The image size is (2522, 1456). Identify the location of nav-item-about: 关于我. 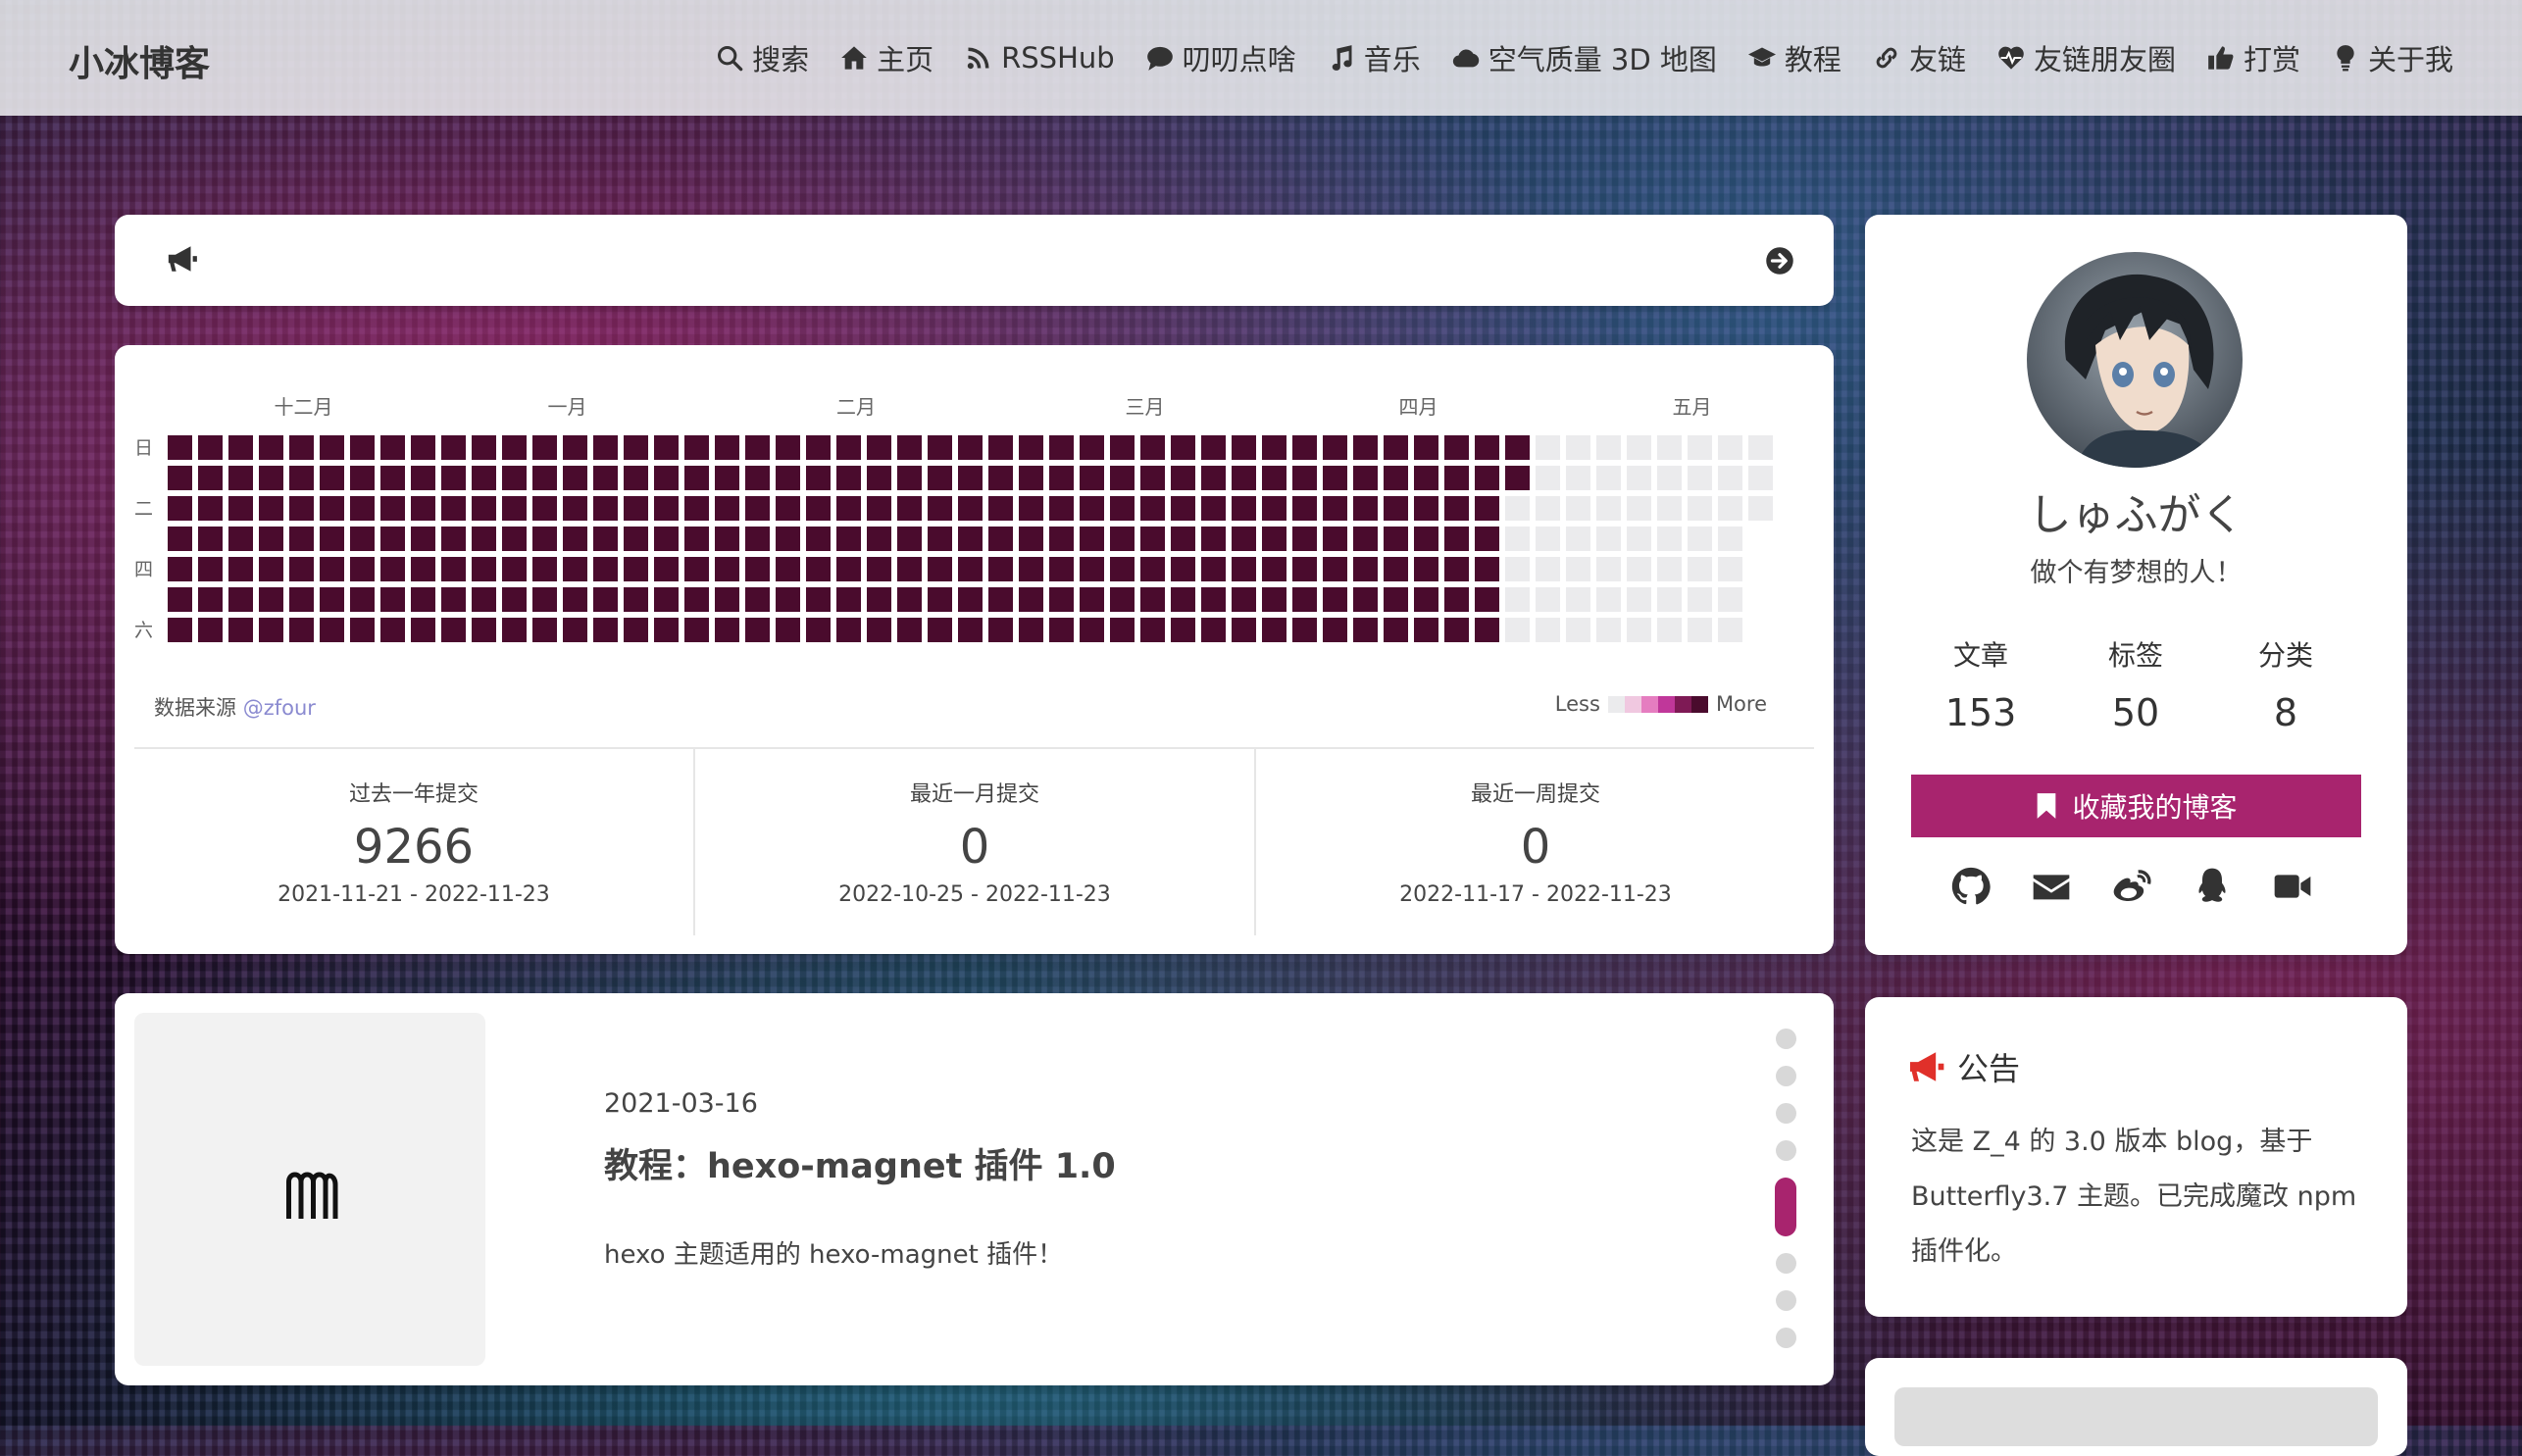
(2392, 57).